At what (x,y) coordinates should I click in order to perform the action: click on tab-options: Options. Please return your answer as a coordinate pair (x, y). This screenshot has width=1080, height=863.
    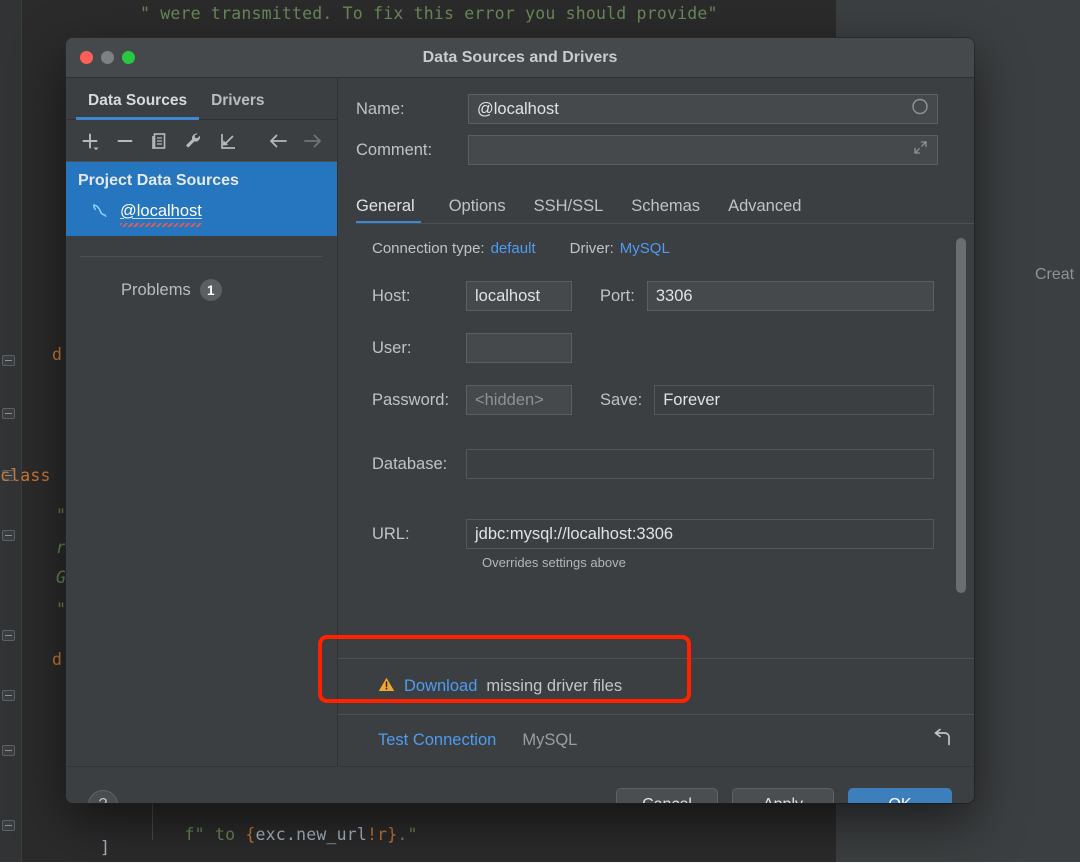
    Looking at the image, I should click on (477, 210).